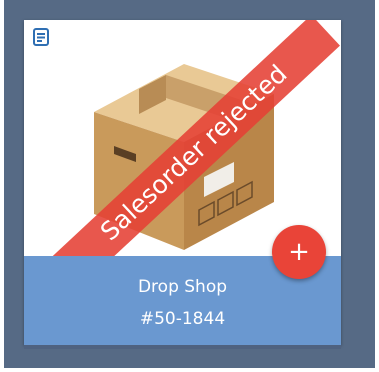 The height and width of the screenshot is (372, 379). Describe the element at coordinates (41, 37) in the screenshot. I see `document-icon` at that location.